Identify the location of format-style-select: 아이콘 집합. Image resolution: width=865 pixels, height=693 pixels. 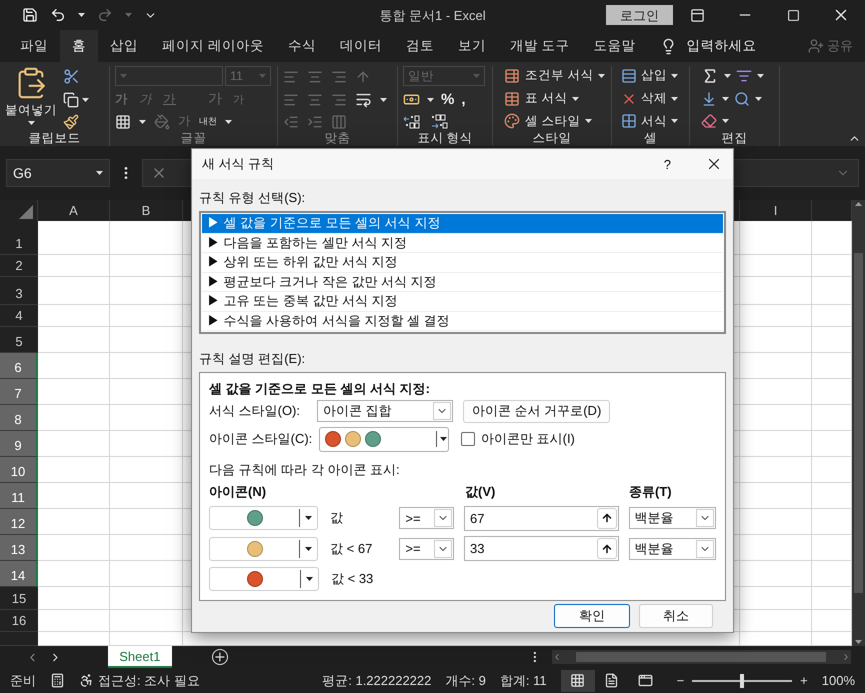
(385, 411).